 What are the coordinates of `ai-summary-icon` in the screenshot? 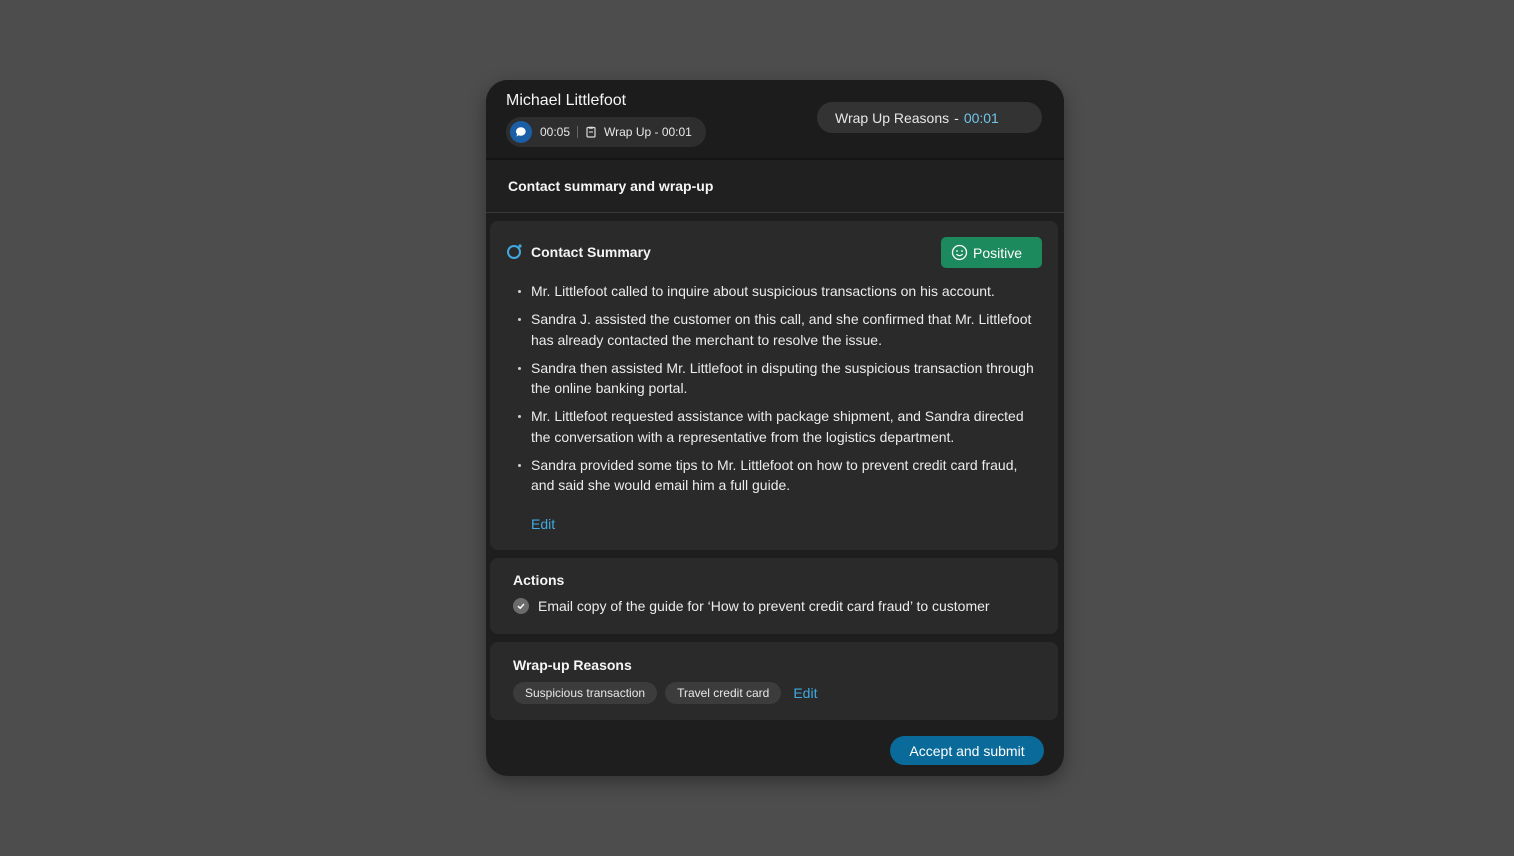 It's located at (514, 254).